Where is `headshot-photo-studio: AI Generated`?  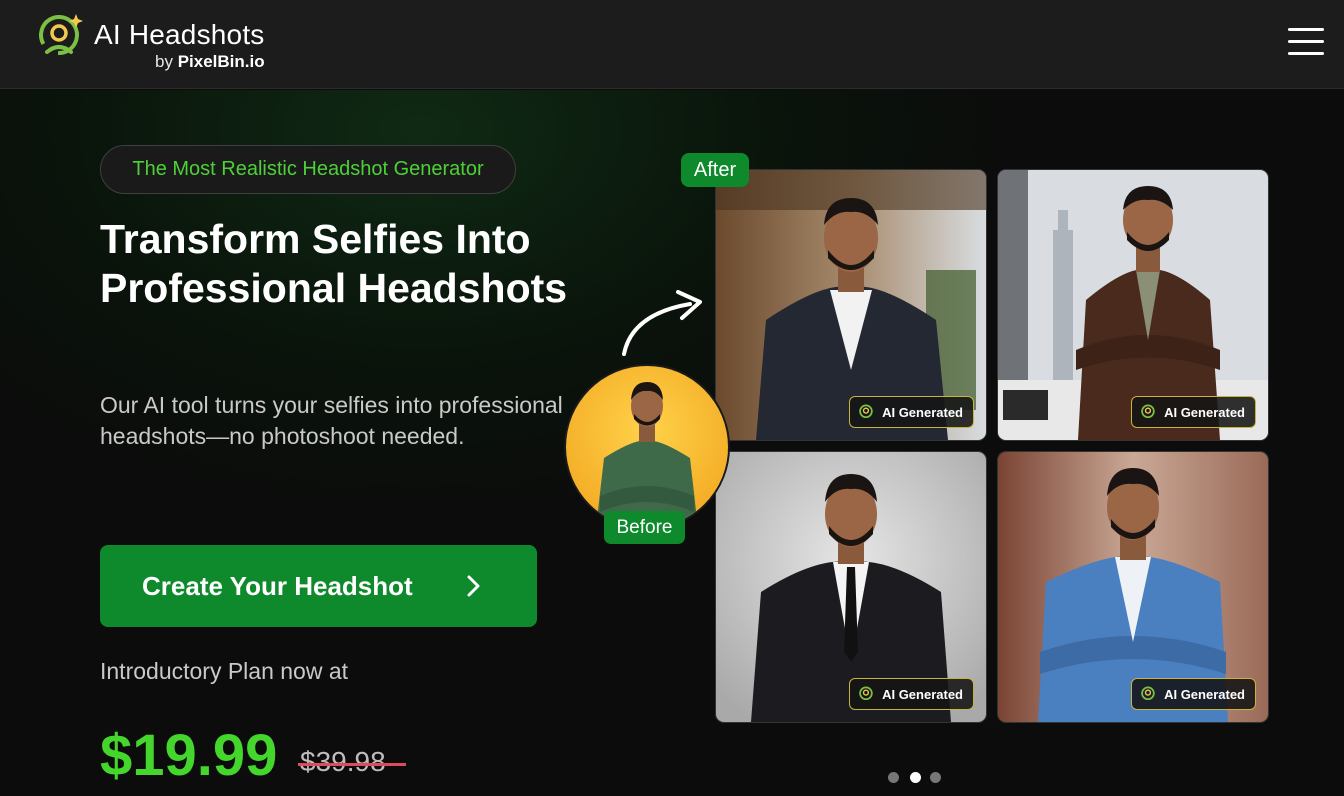 headshot-photo-studio: AI Generated is located at coordinates (851, 587).